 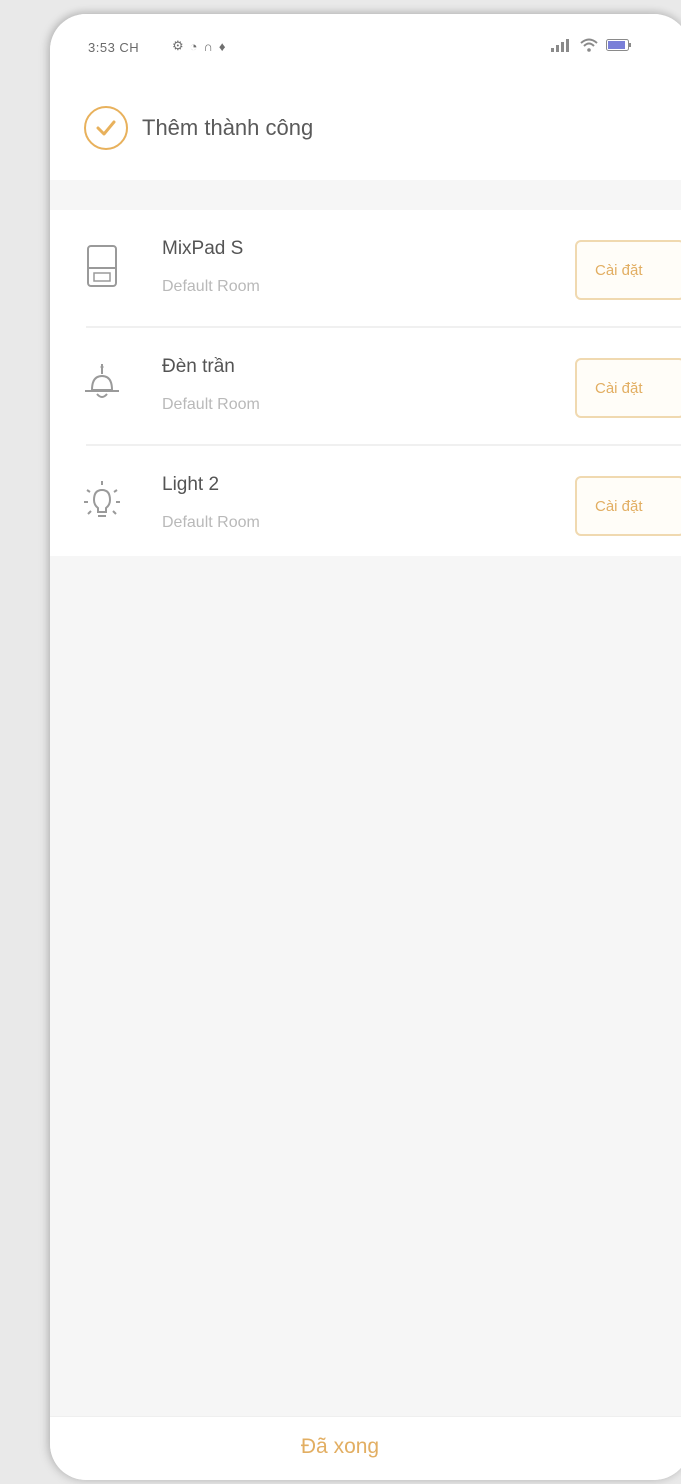 I want to click on battery-icon, so click(x=618, y=45).